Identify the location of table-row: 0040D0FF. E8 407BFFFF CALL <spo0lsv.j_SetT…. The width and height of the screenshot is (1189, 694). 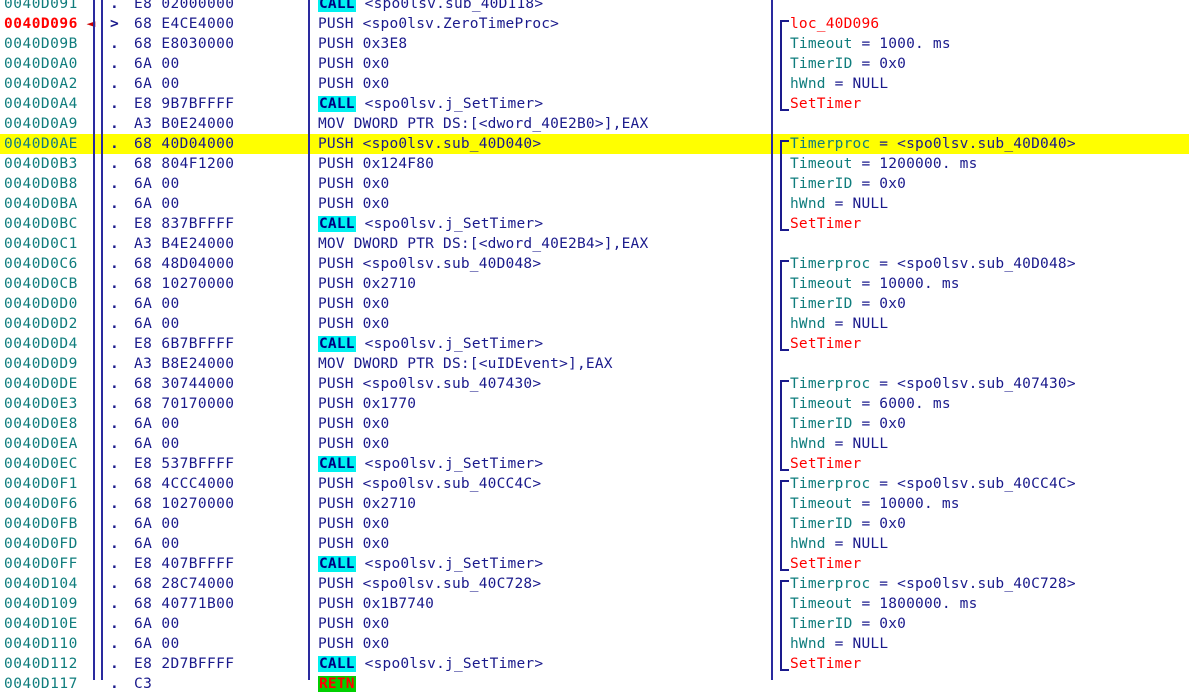
(594, 564).